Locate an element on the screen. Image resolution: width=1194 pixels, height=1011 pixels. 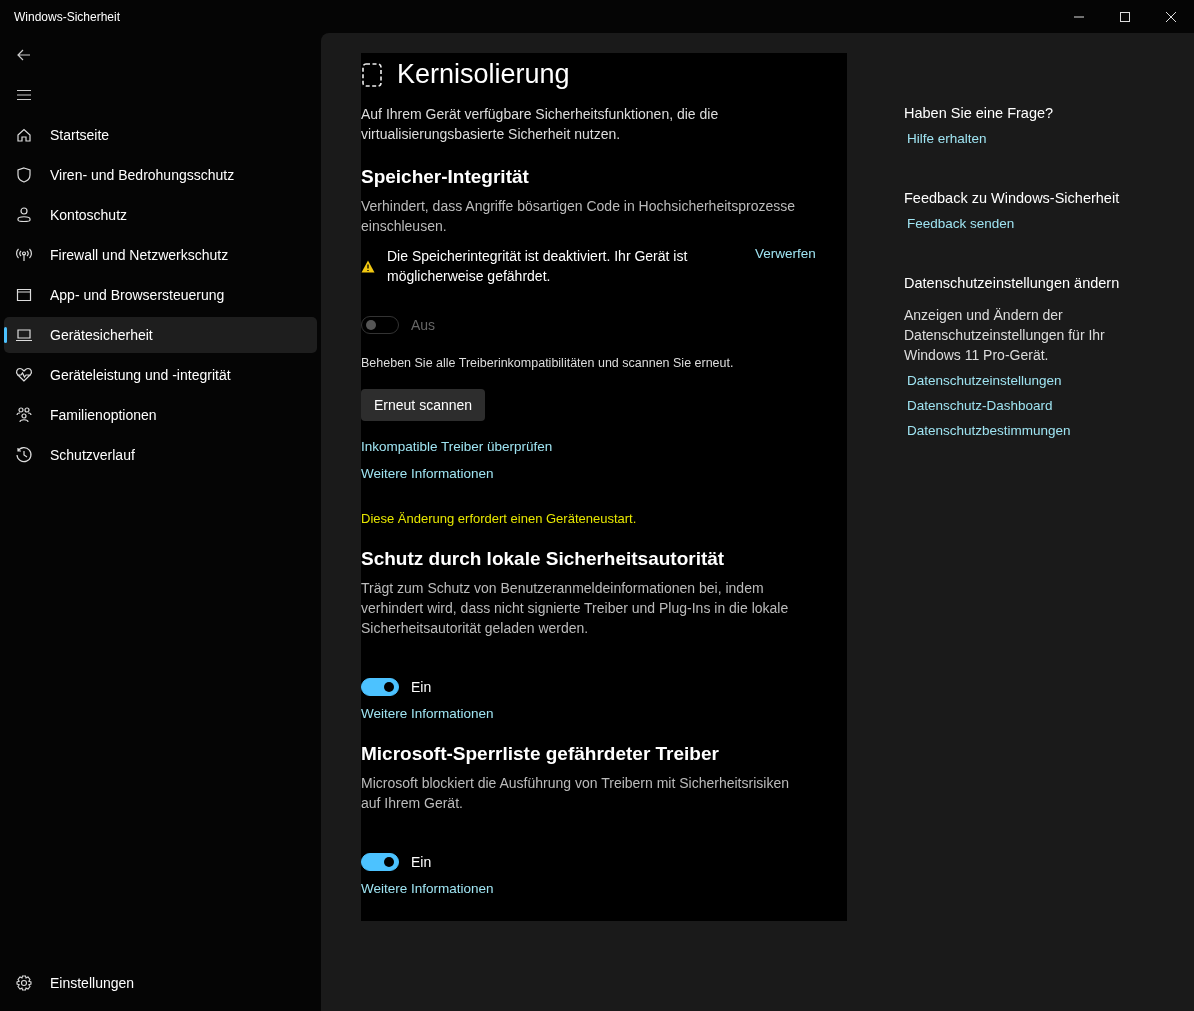
aside-link: Datenschutzeinstellungen is located at coordinates (983, 380).